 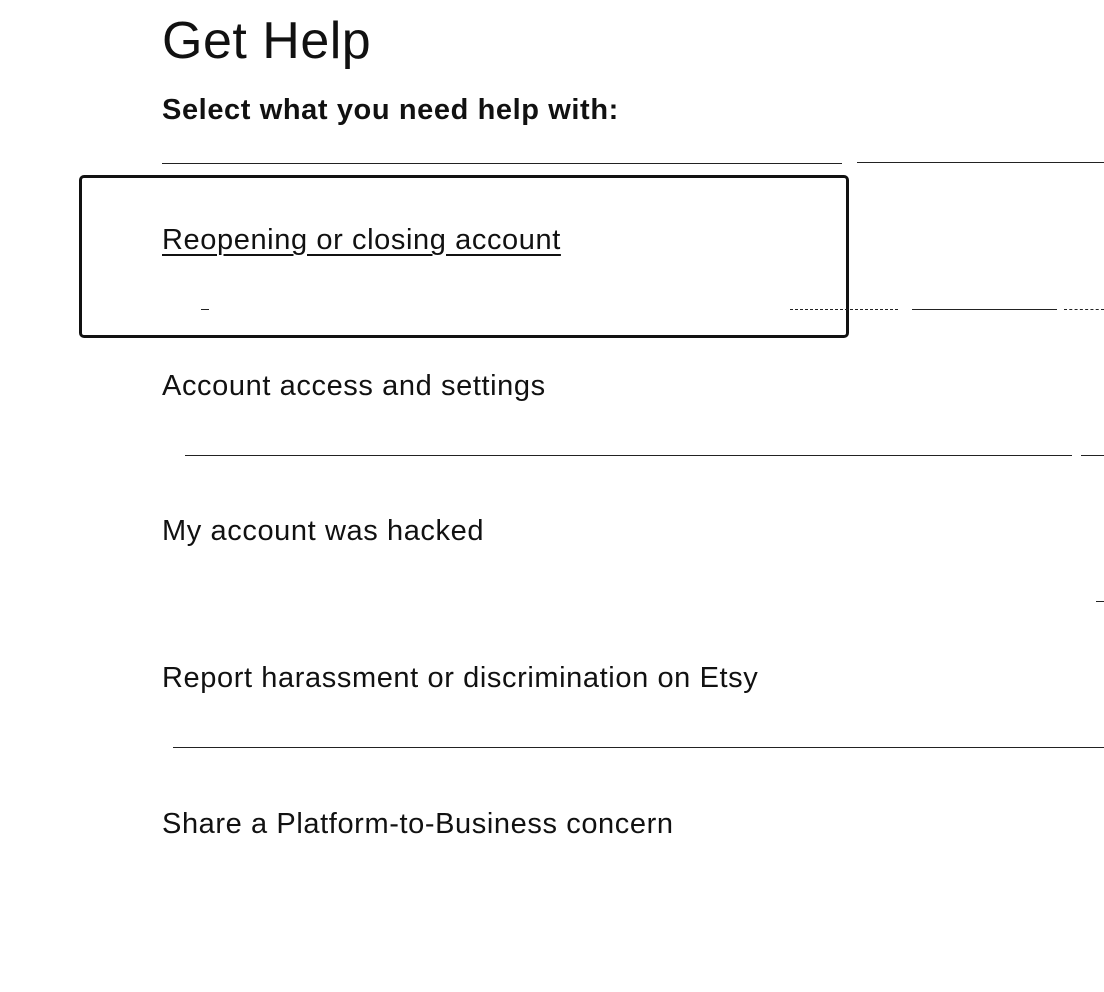 I want to click on help-option-reopening-closing-account: Reopening or closing account, so click(x=361, y=240).